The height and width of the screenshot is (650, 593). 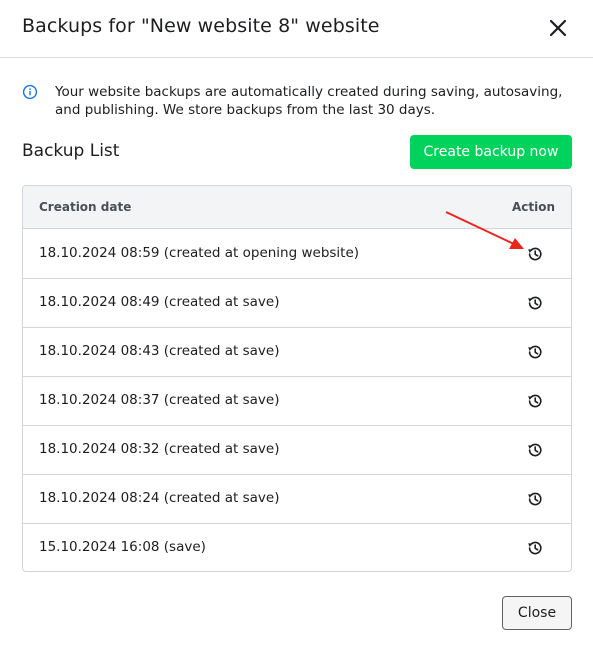 What do you see at coordinates (297, 499) in the screenshot?
I see `table-row: 18.10.2024 08:24 (created at save)` at bounding box center [297, 499].